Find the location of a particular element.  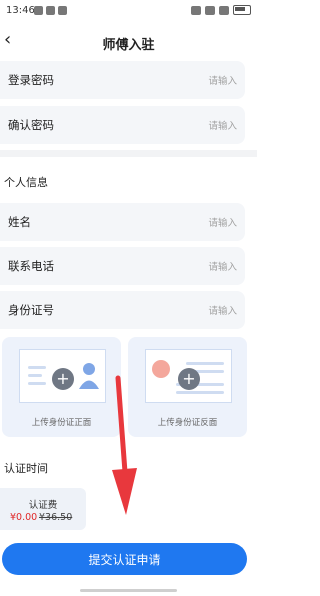

certification-fee-card: 认证费 ¥0.00 ¥36.50 is located at coordinates (43, 509).